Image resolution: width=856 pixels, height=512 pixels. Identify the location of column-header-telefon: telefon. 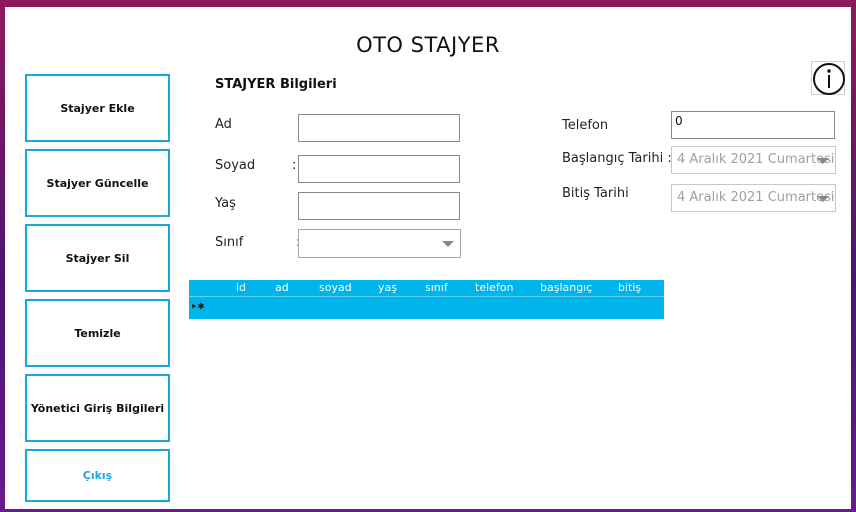
(494, 287).